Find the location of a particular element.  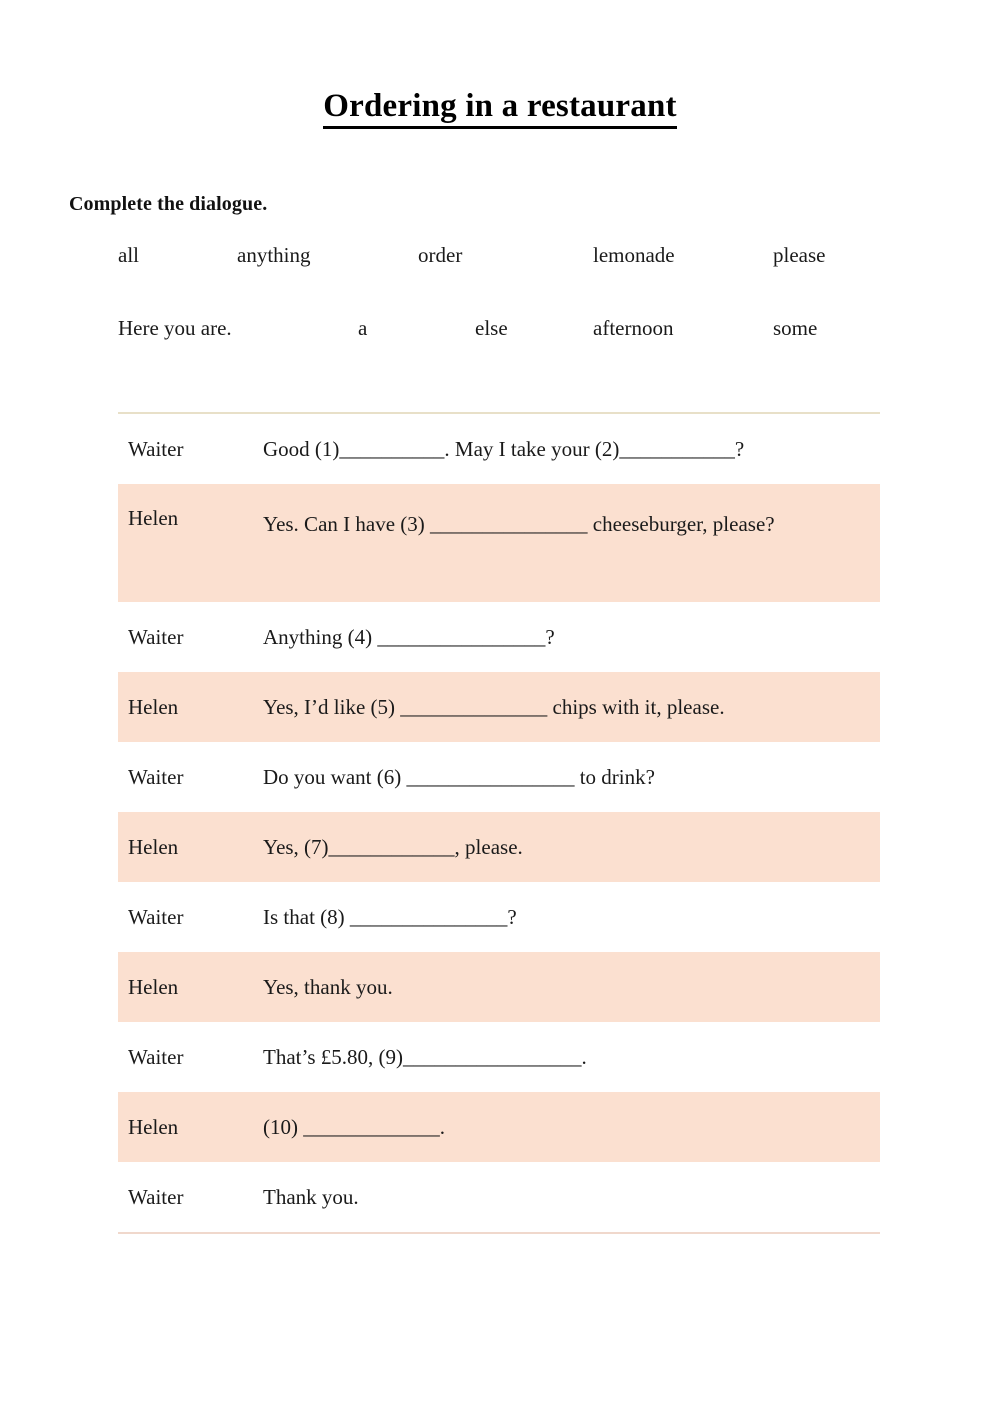

dialogue-row: Helen Yes, thank you. is located at coordinates (499, 987).